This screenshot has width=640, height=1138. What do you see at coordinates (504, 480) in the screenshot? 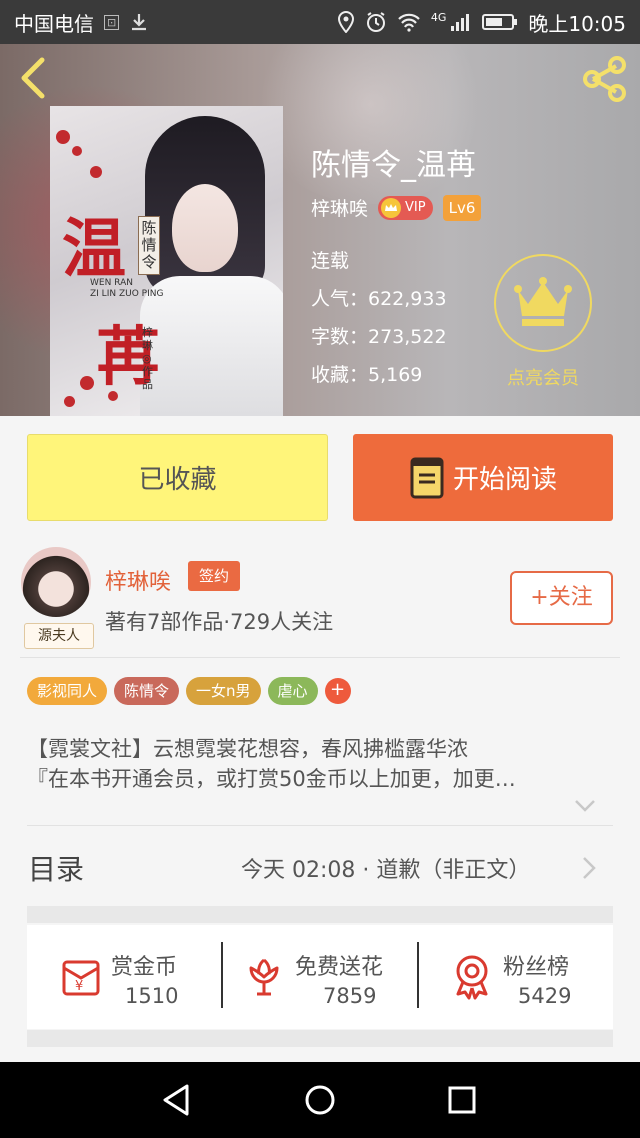
I see `start-reading-label: 开始阅读` at bounding box center [504, 480].